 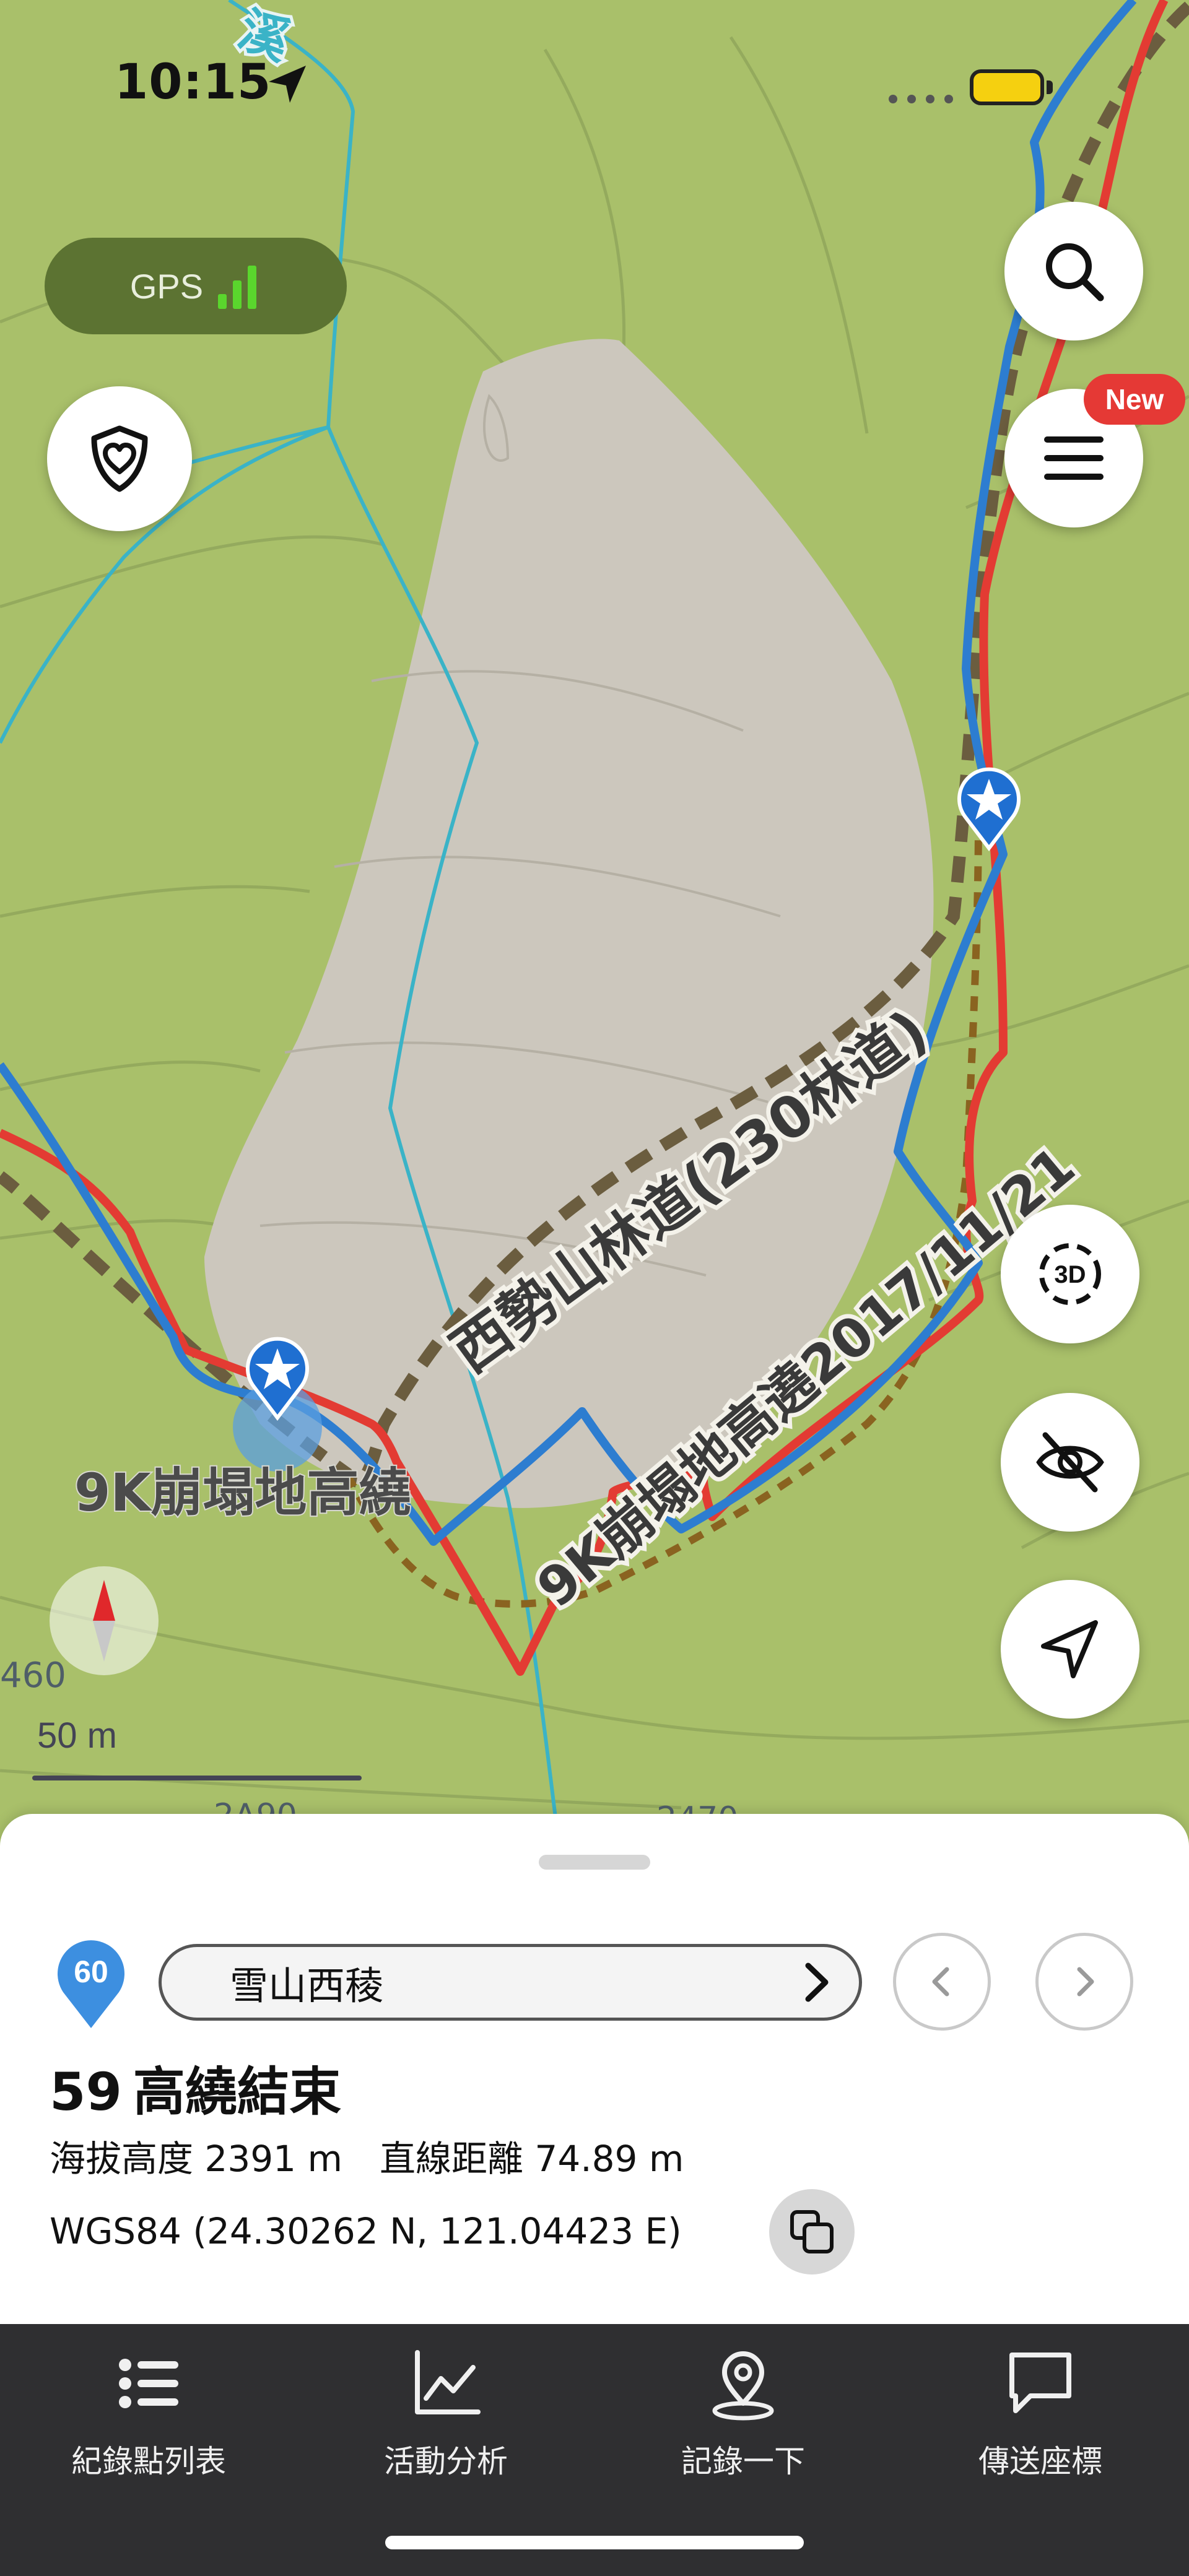 I want to click on locate-icon, so click(x=1069, y=1649).